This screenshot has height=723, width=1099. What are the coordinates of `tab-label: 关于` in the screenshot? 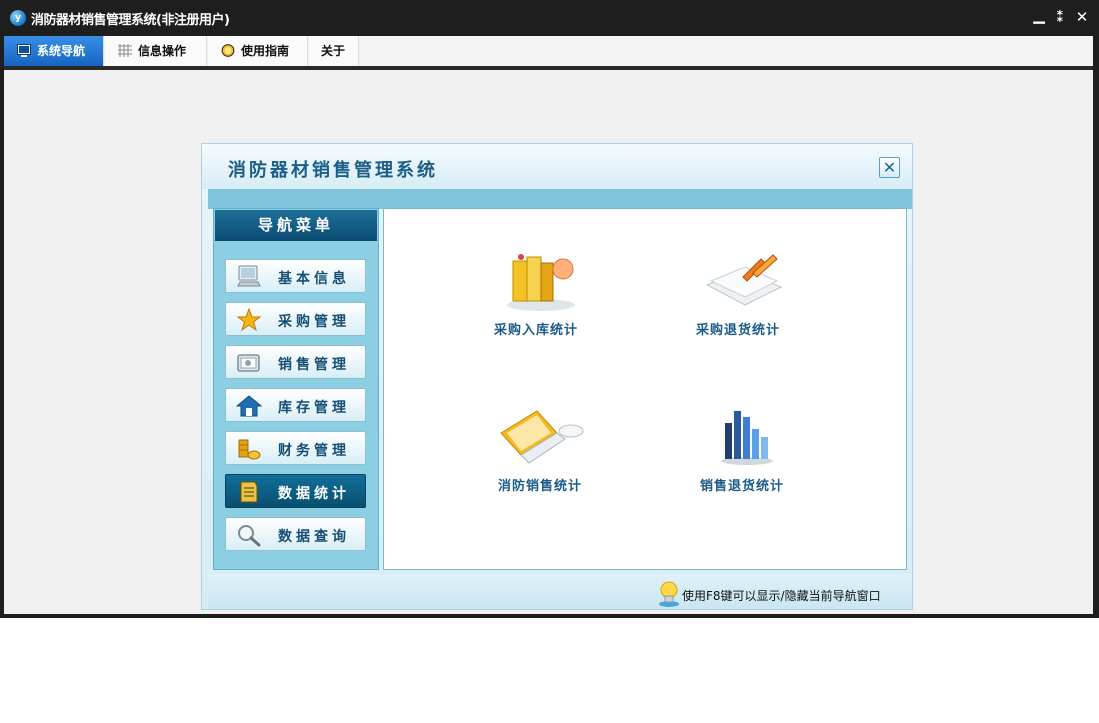 It's located at (333, 51).